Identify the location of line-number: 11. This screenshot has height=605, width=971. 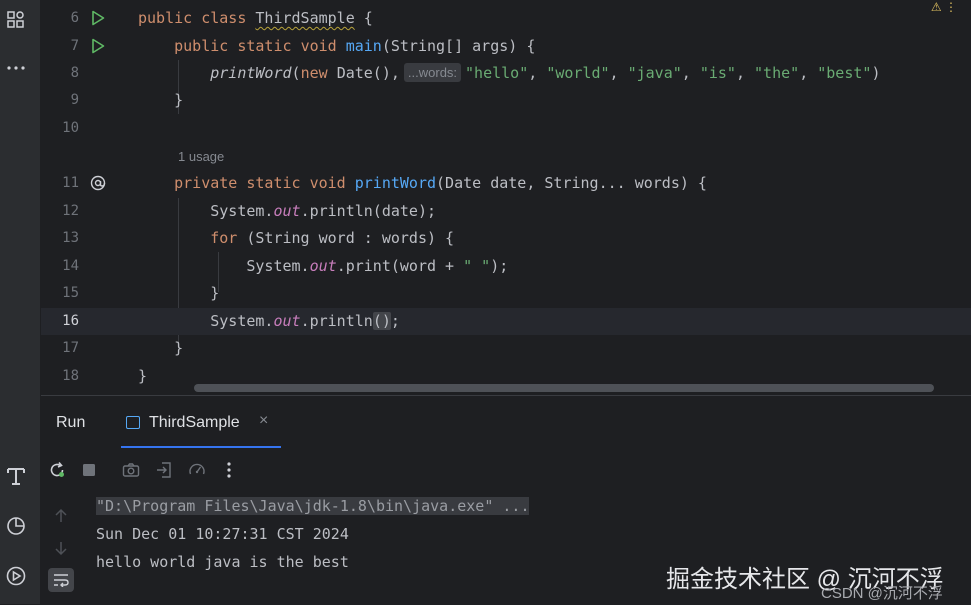
(70, 183).